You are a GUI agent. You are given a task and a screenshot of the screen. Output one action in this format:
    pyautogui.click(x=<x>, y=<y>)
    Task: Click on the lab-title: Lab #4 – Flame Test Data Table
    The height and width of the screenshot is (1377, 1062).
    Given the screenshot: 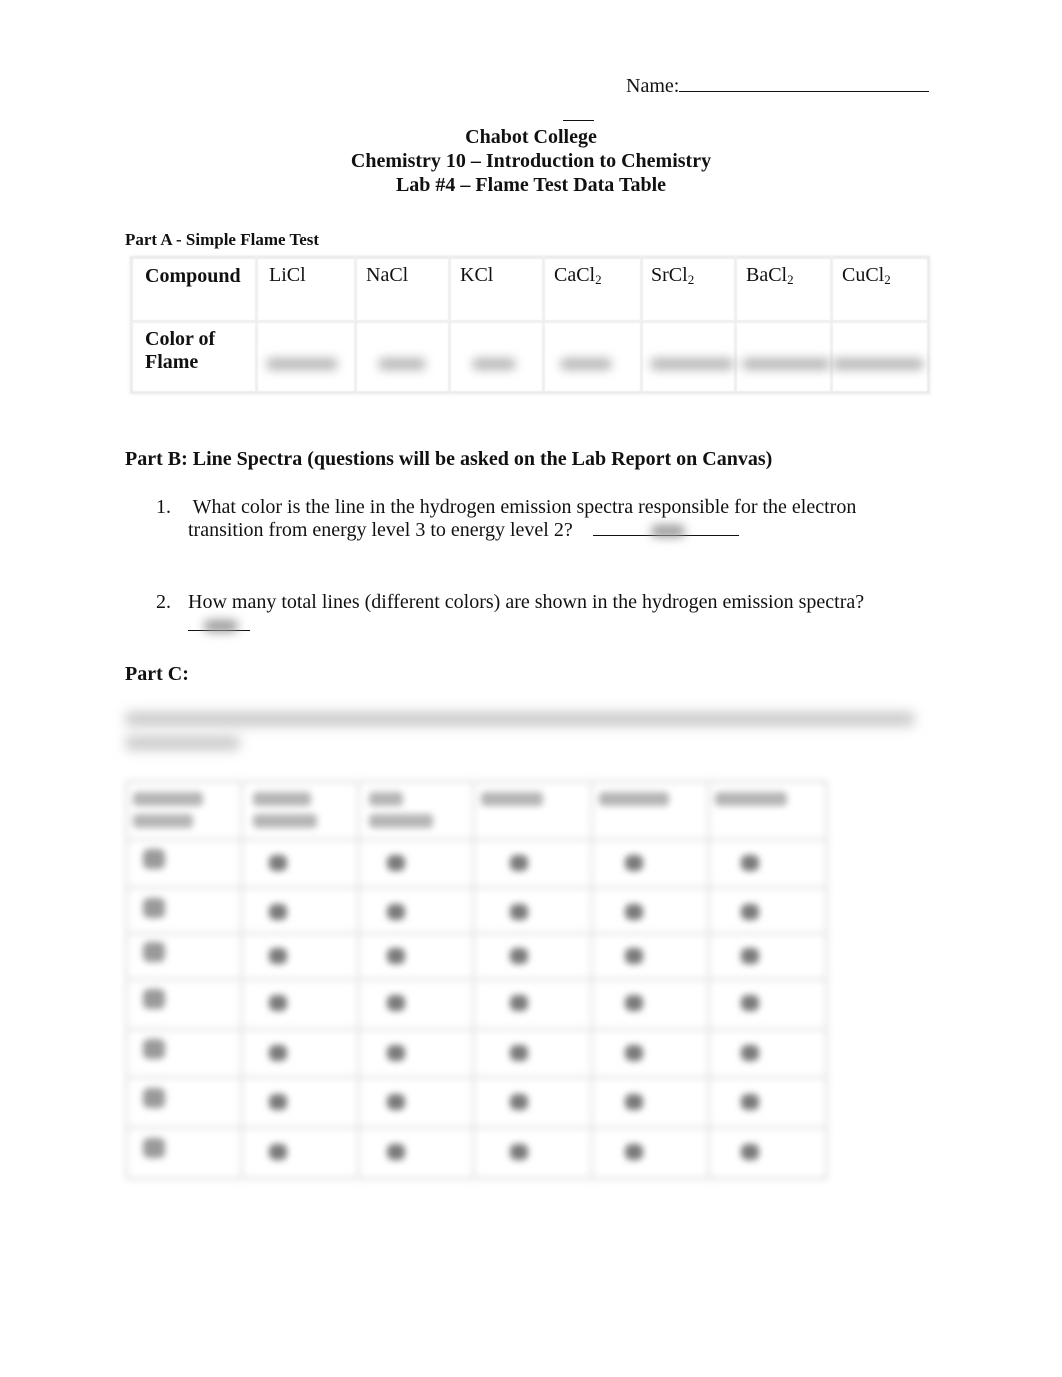 What is the action you would take?
    pyautogui.click(x=531, y=185)
    